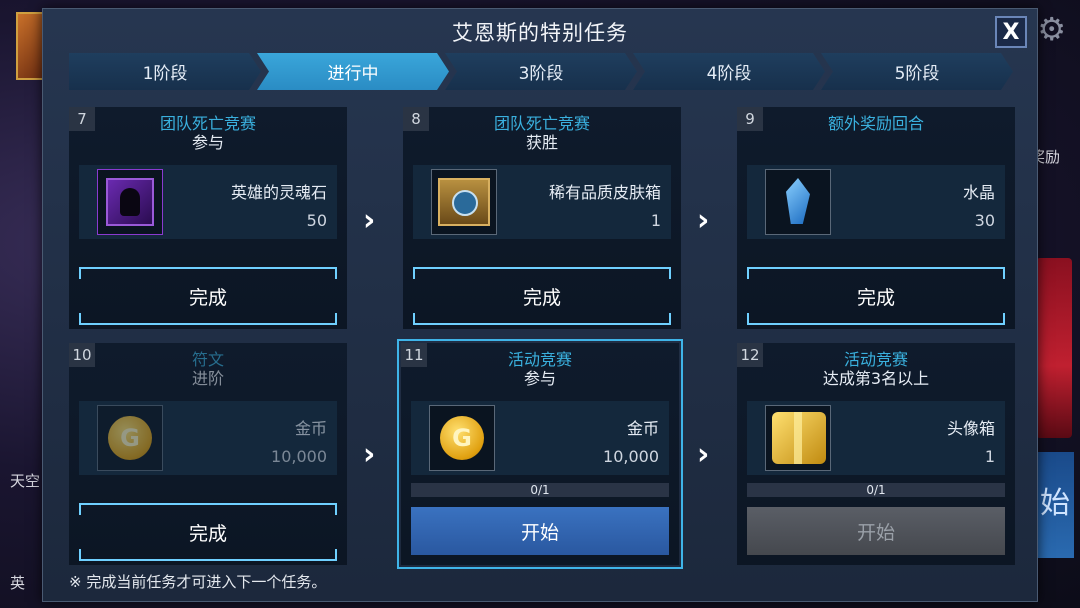  What do you see at coordinates (18, 583) in the screenshot?
I see `bg-label-hero: 英` at bounding box center [18, 583].